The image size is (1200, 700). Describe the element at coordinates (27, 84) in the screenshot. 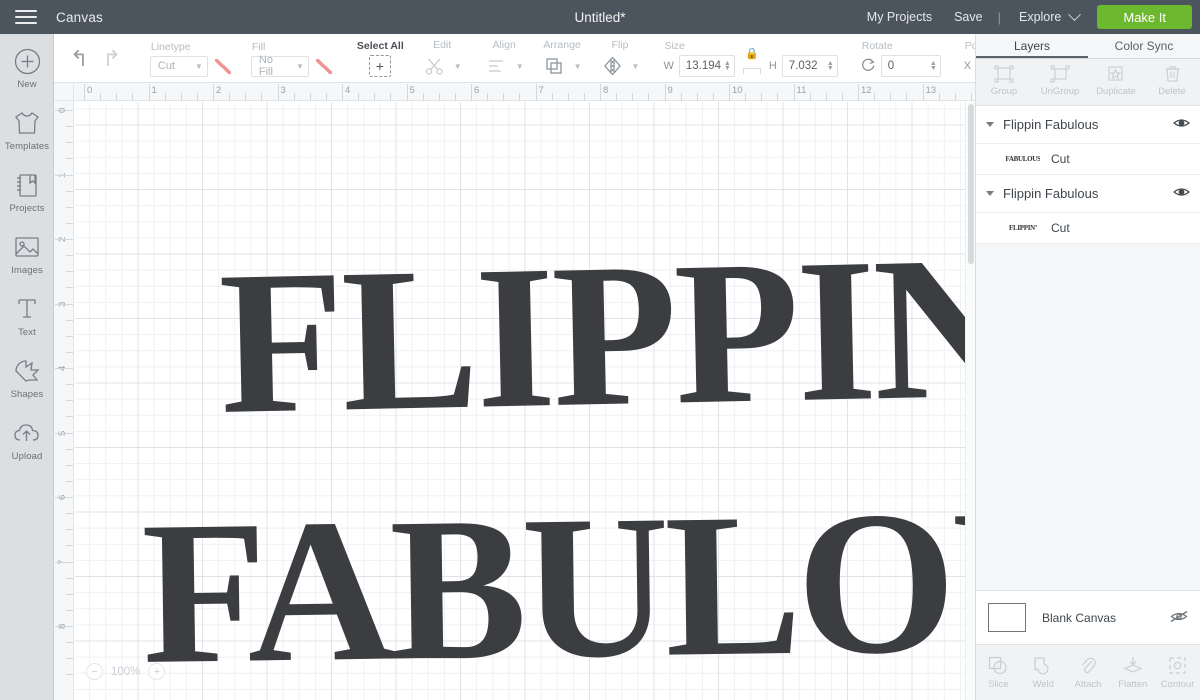

I see `sidebar-label-new: New` at that location.